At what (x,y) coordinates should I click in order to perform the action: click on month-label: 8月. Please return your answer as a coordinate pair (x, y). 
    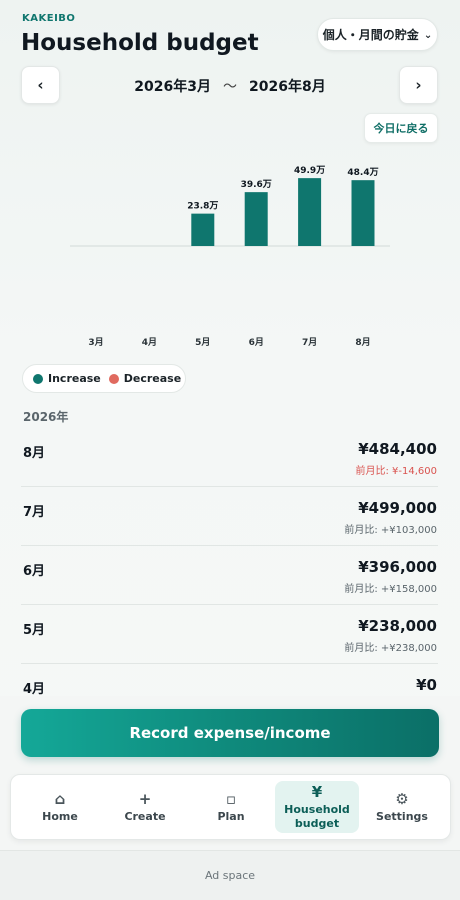
    Looking at the image, I should click on (34, 453).